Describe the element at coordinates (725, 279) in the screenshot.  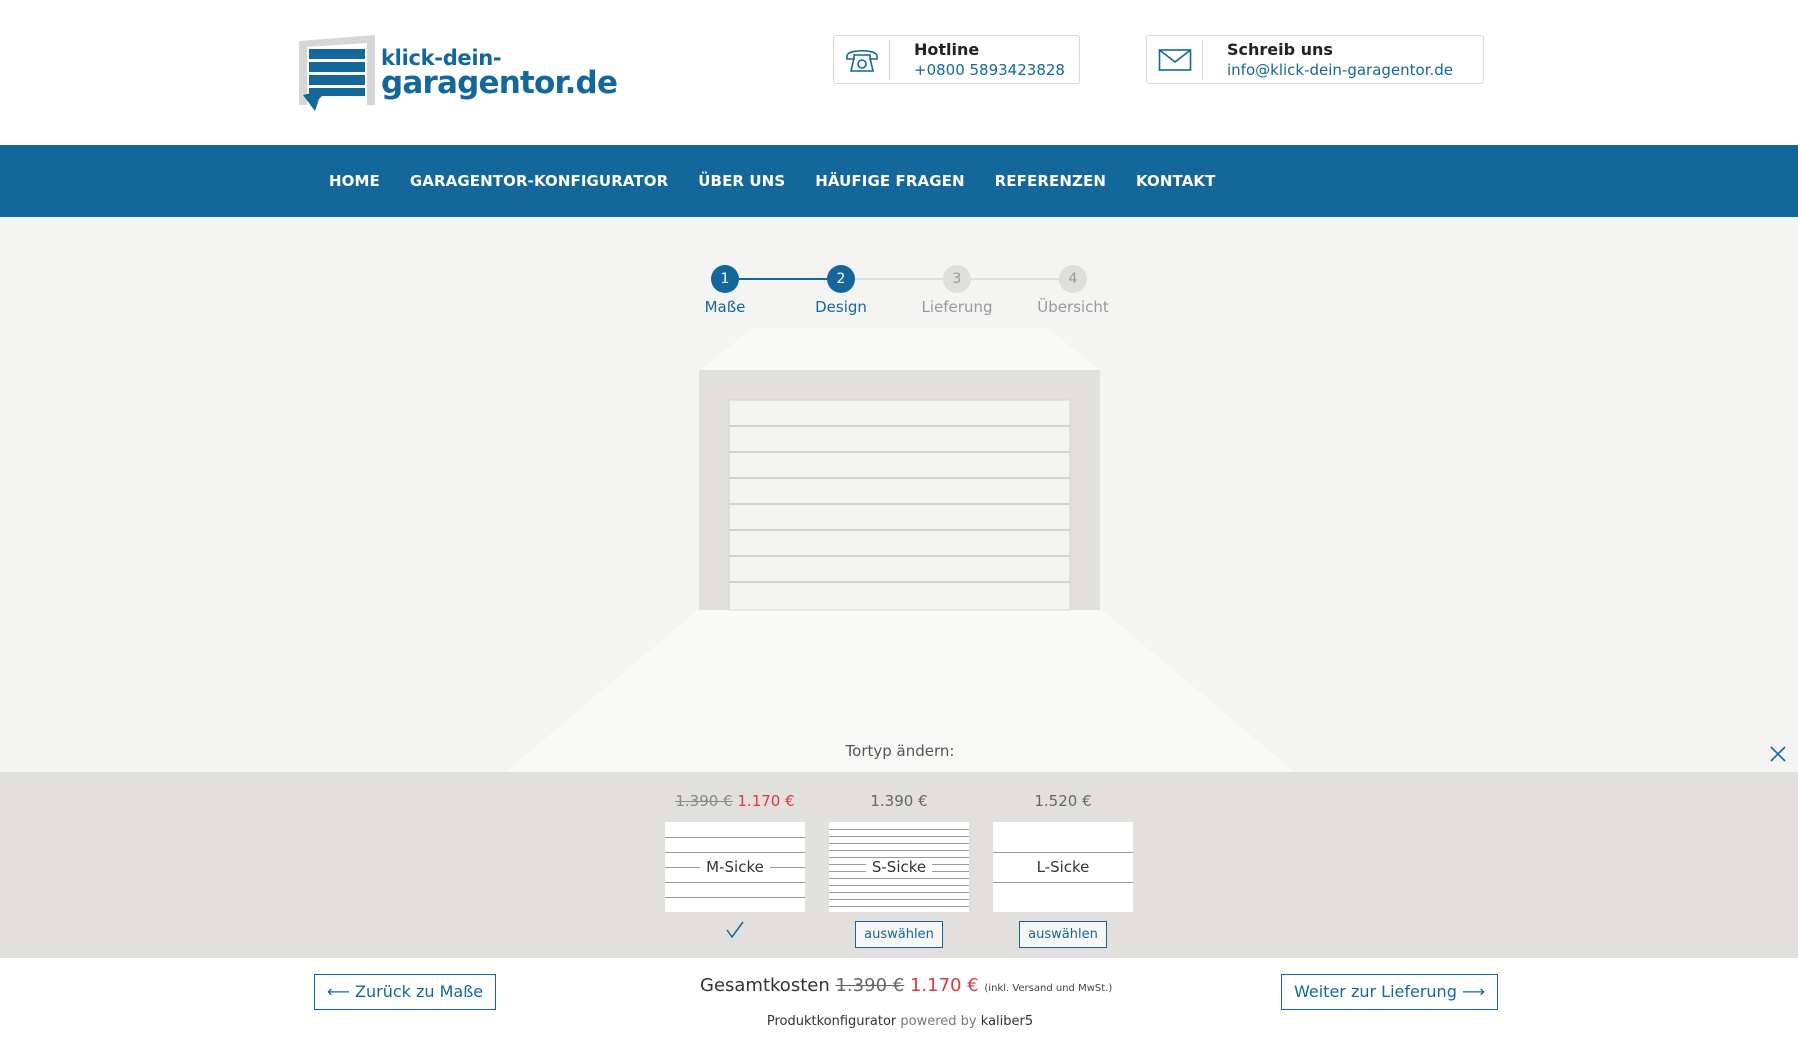
I see `step-number: 1` at that location.